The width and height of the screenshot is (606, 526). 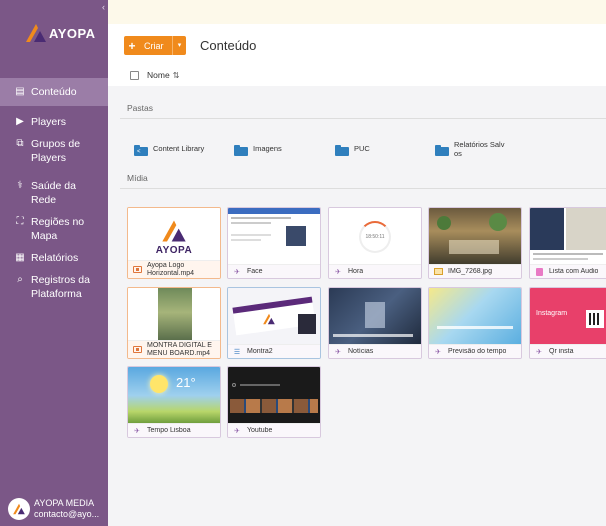 What do you see at coordinates (574, 271) in the screenshot?
I see `media-name: Lista com Audio` at bounding box center [574, 271].